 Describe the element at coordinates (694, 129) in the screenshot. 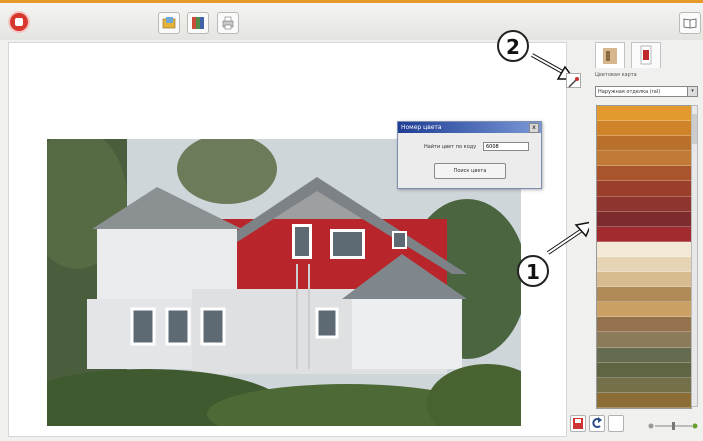

I see `scrollbar-thumb` at that location.